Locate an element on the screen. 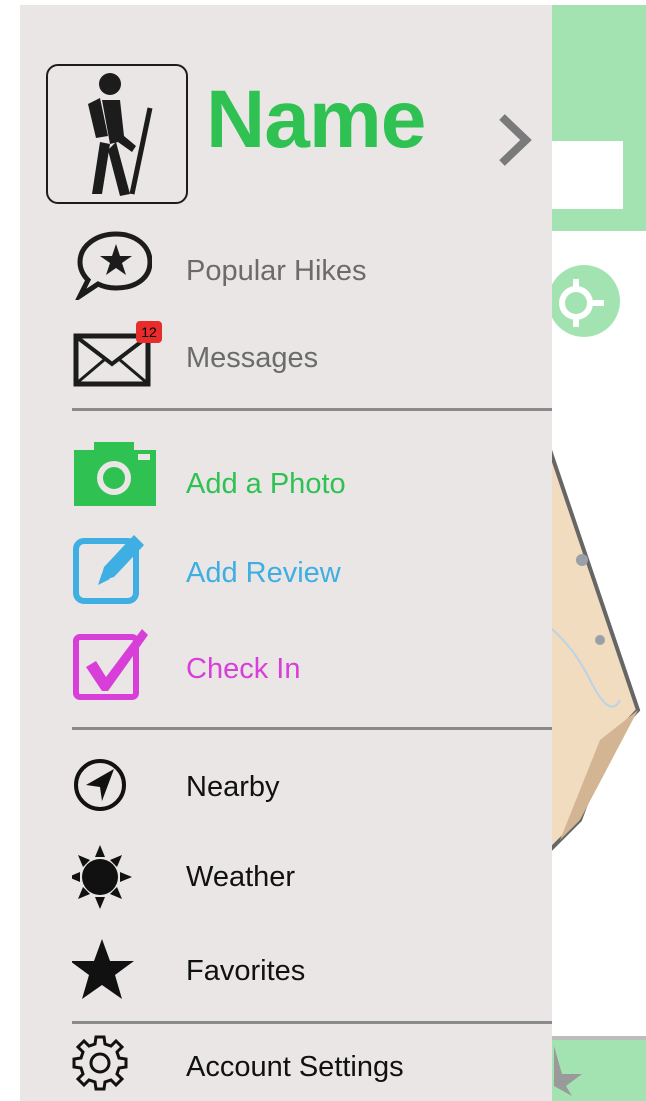 The image size is (646, 1101). locate-button is located at coordinates (584, 301).